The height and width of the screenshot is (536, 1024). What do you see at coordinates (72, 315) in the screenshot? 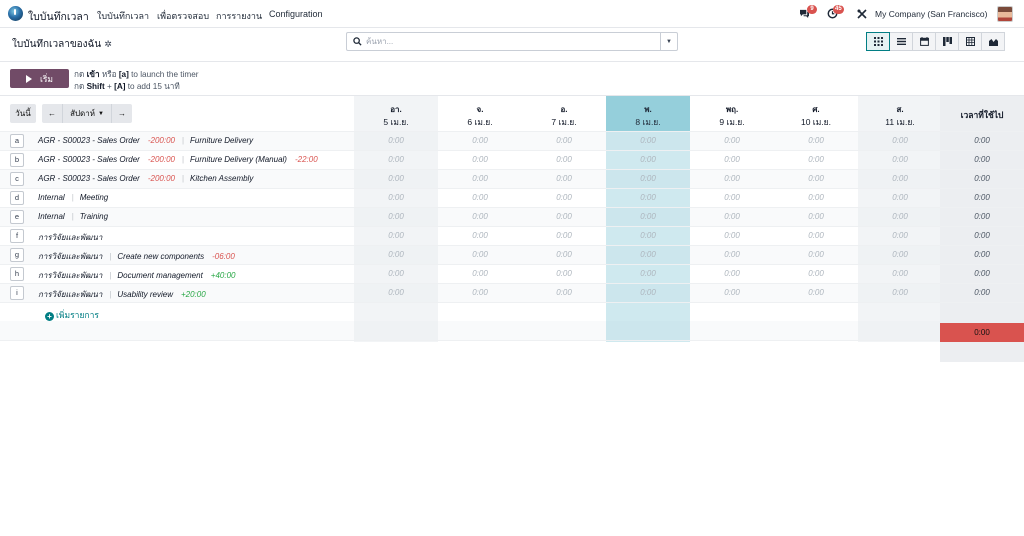
I see `add-line-link: + เพิ่มรายการ` at bounding box center [72, 315].